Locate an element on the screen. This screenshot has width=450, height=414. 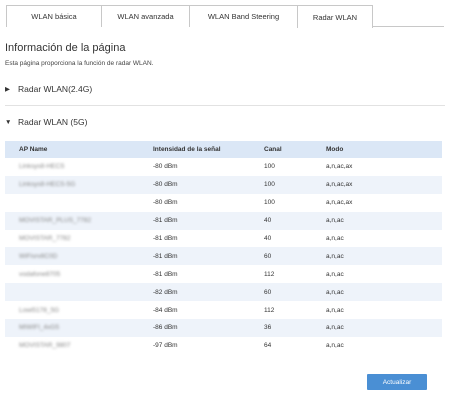
signal-cell: -86 dBm is located at coordinates (208, 328).